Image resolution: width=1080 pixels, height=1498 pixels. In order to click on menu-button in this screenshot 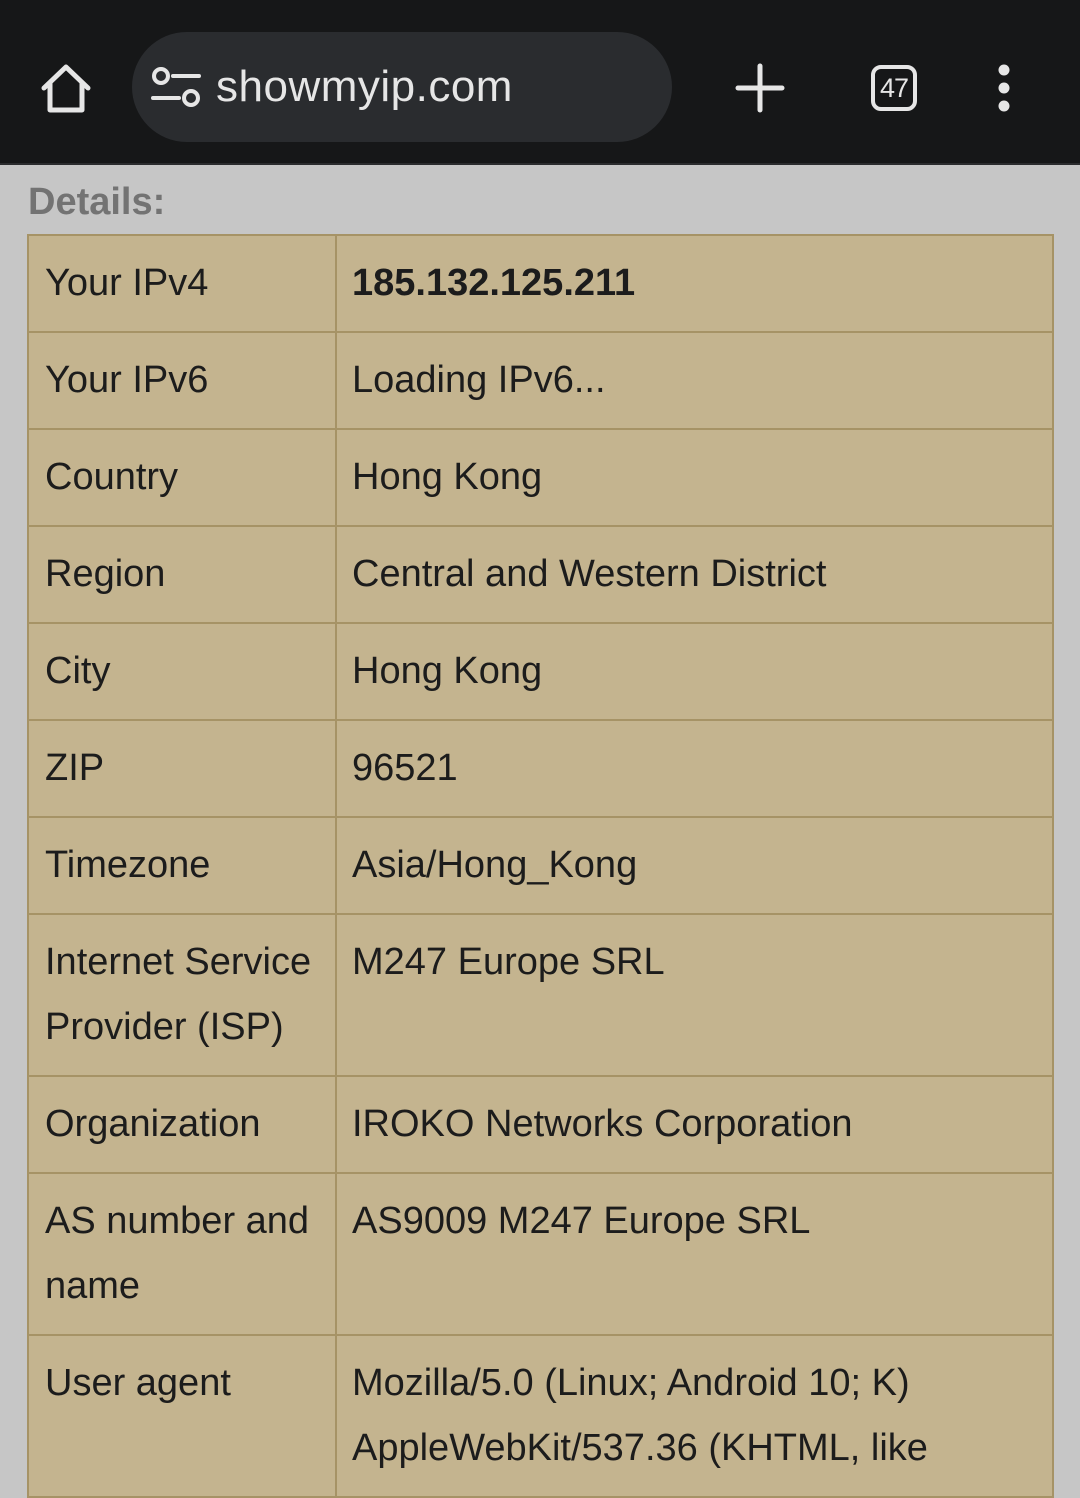, I will do `click(1004, 88)`.